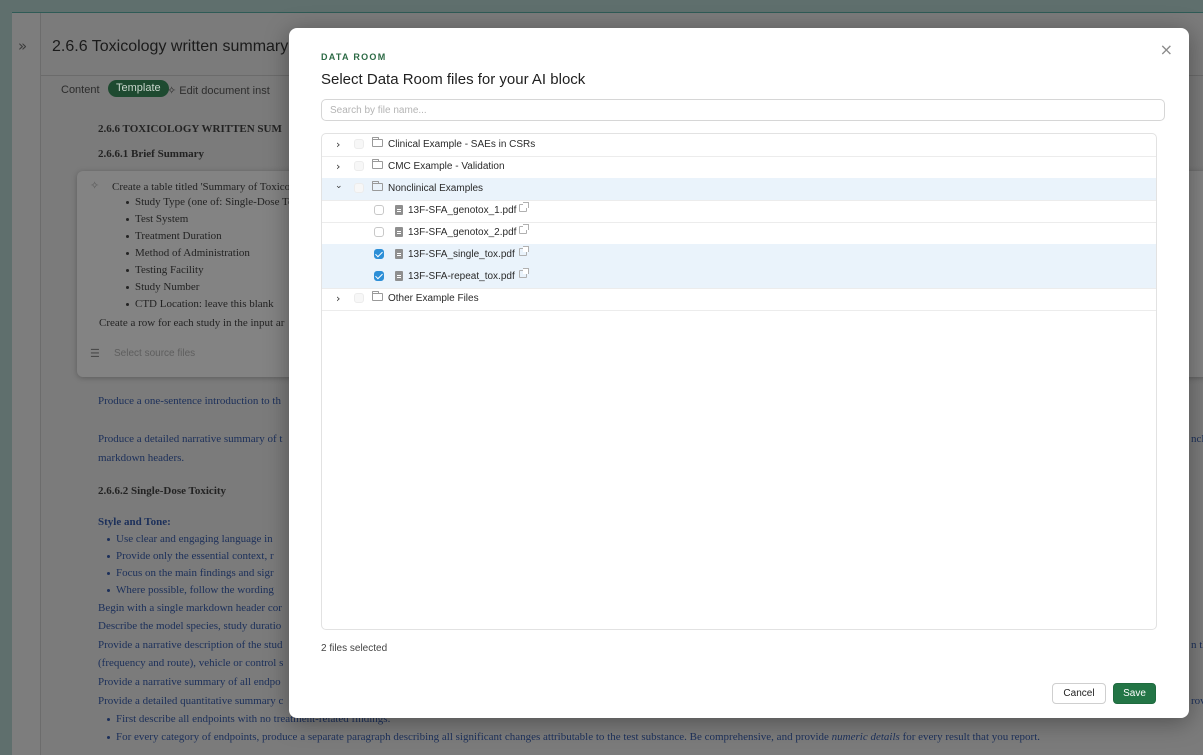 The height and width of the screenshot is (755, 1203). What do you see at coordinates (739, 255) in the screenshot?
I see `tree-file-single-tox: 13F-SFA_single_tox.pdf` at bounding box center [739, 255].